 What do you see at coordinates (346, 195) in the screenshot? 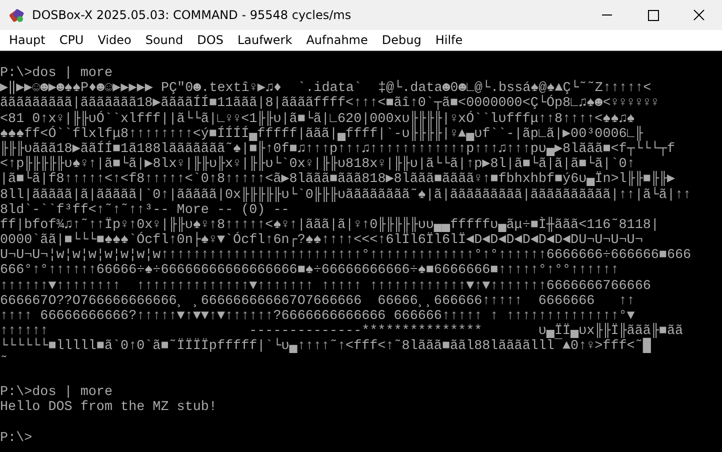
I see `console-line: 8ll|ããããã|ã|ããããã|`0↑|ããããã|0x╟╟╟╟╟υ└`0╟╟╟υãããããããã˜♠|ã|ããããããããã|ãããããããããã|↑↑|ã└ã|↑↑` at bounding box center [346, 195].